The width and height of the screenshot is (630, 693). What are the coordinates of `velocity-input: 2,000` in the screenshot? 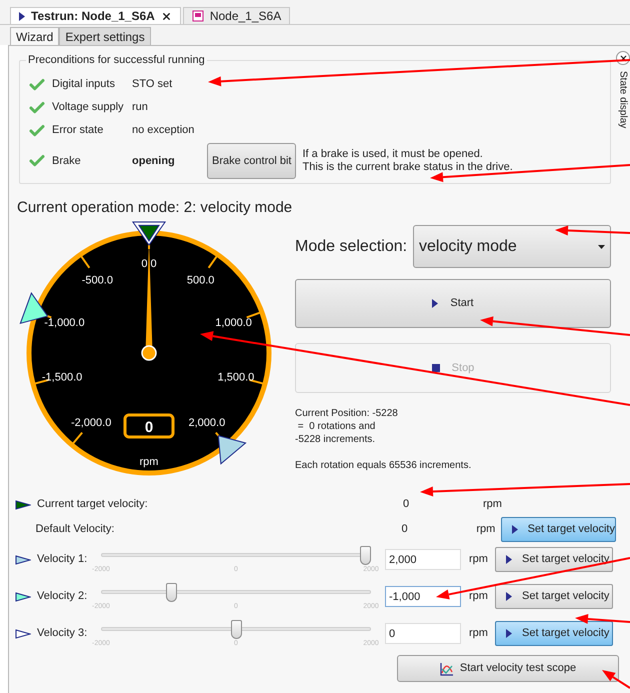 It's located at (423, 559).